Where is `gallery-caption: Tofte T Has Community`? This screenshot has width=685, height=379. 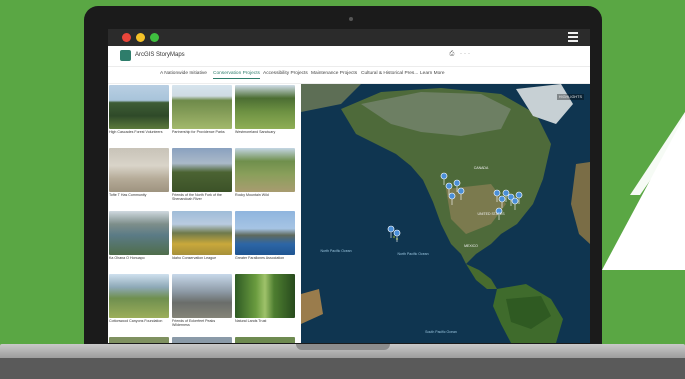 gallery-caption: Tofte T Has Community is located at coordinates (128, 195).